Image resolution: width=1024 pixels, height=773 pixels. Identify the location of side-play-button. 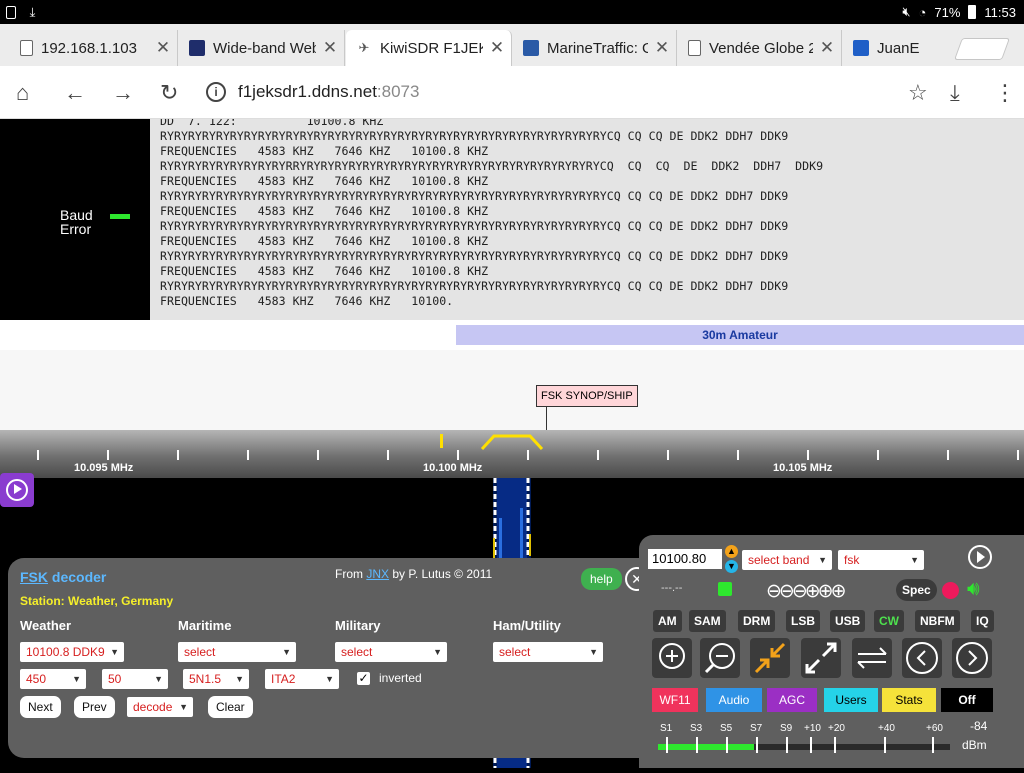
(17, 490).